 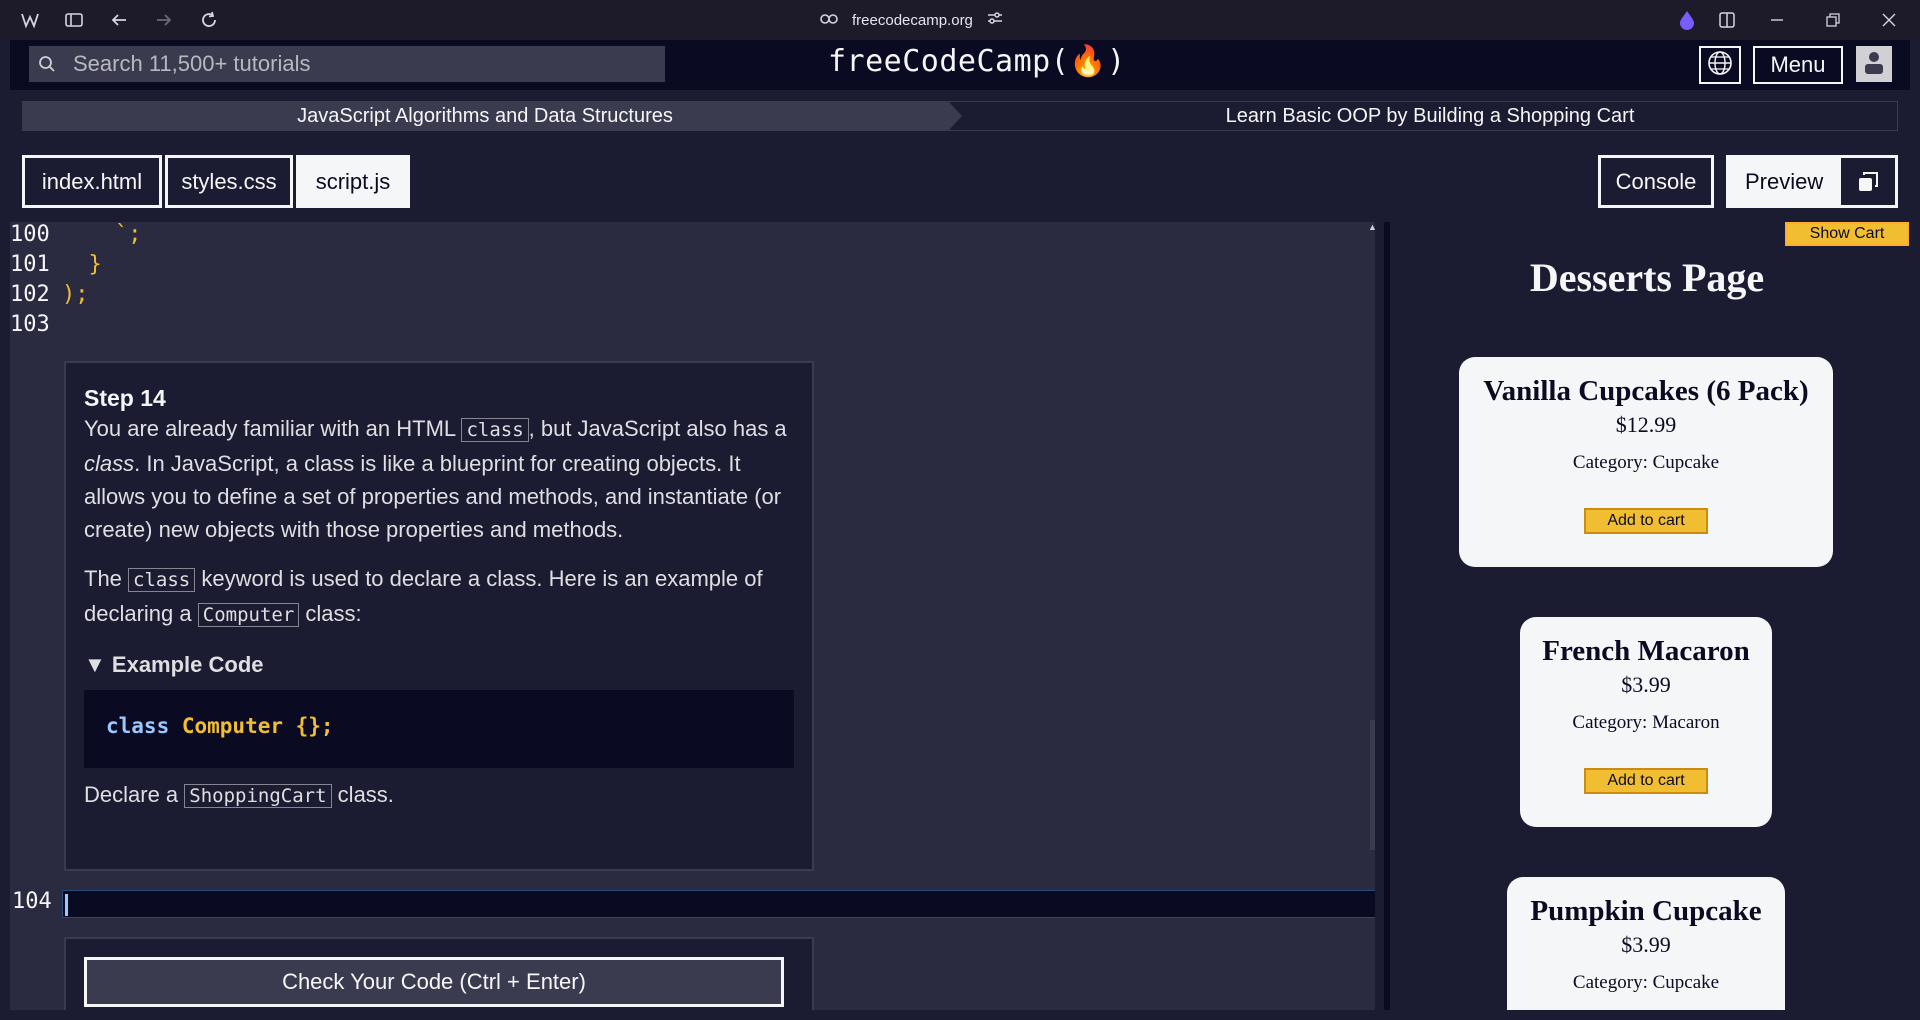 I want to click on inline-code: Computer, so click(x=248, y=615).